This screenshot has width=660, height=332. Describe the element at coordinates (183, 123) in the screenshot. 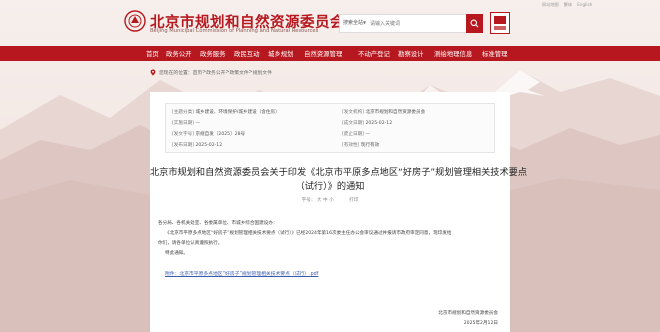

I see `meta-key-effective-date: [实施日期]` at that location.